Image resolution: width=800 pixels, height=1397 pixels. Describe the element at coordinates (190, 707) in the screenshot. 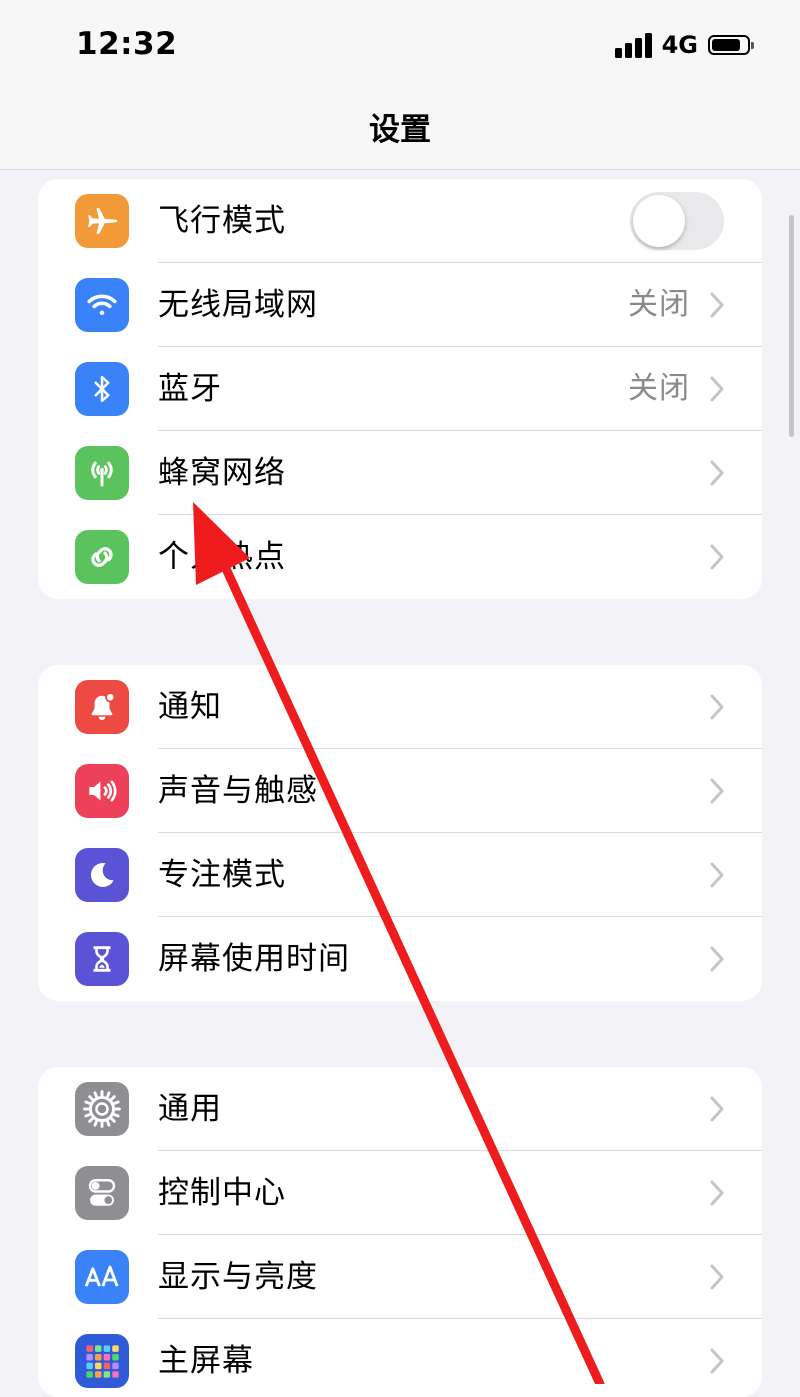

I see `settings-row-label: 通知` at that location.